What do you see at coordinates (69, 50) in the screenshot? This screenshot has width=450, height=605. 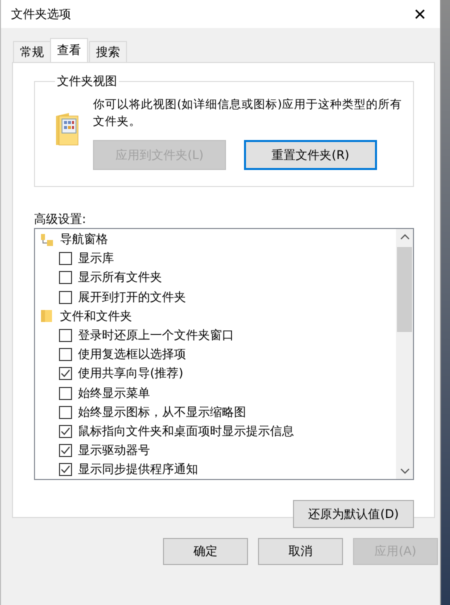 I see `tab: 查看` at bounding box center [69, 50].